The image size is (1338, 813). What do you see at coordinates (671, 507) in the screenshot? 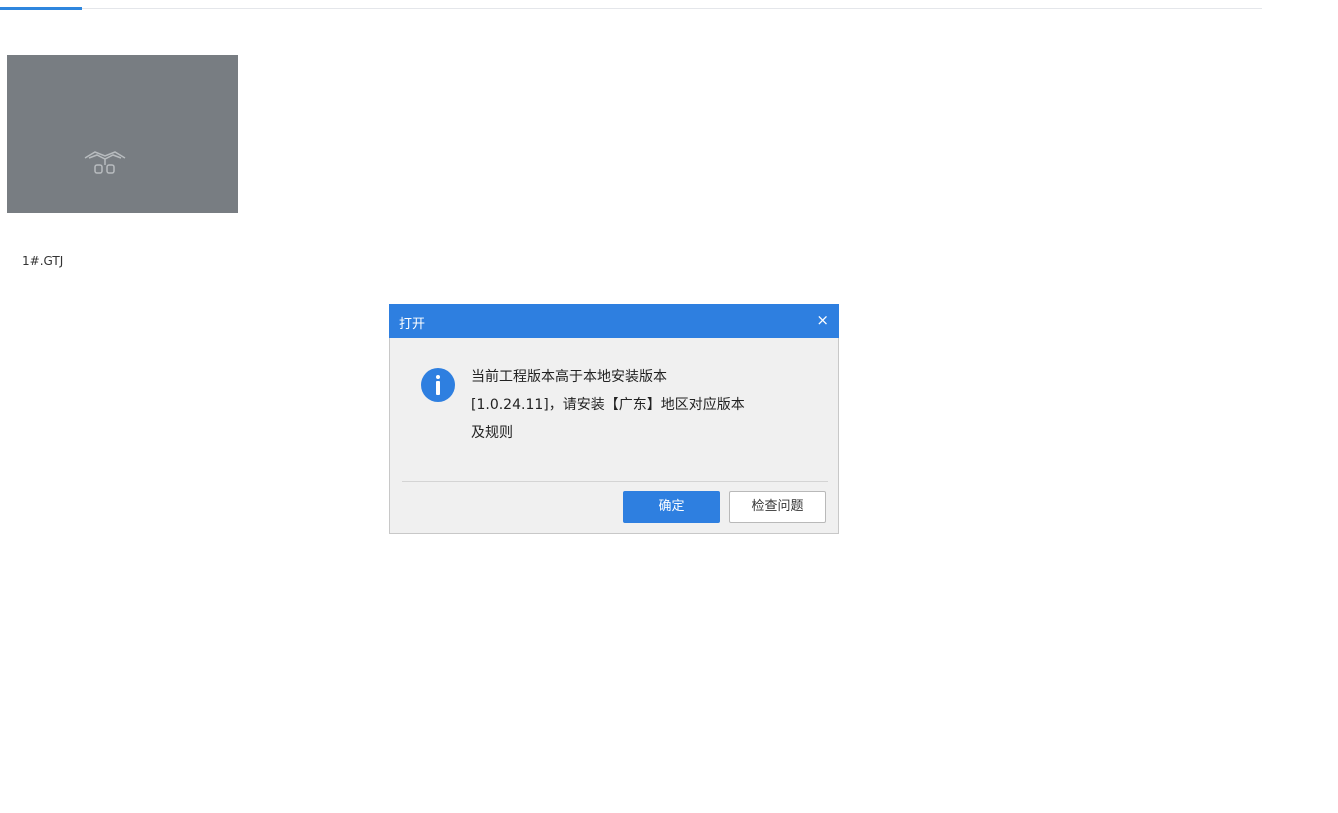
I see `ok-button: 确定` at bounding box center [671, 507].